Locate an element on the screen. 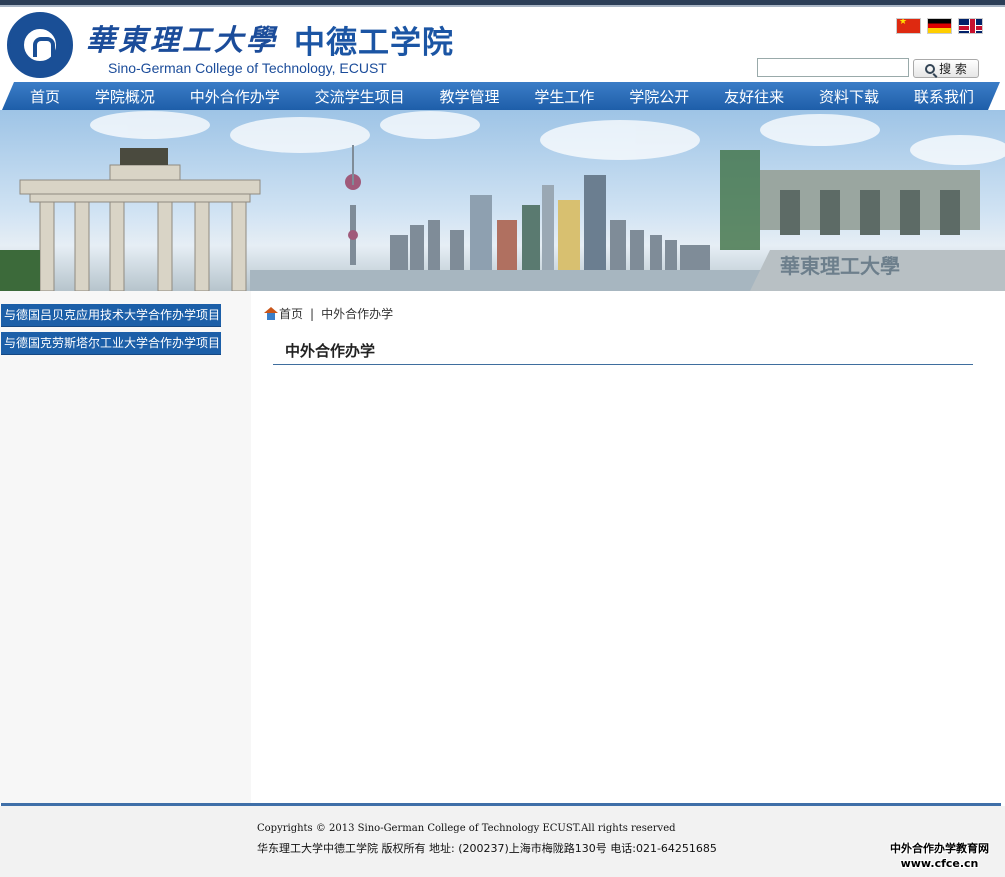  nav-item-teaching: 教学管理 is located at coordinates (470, 96).